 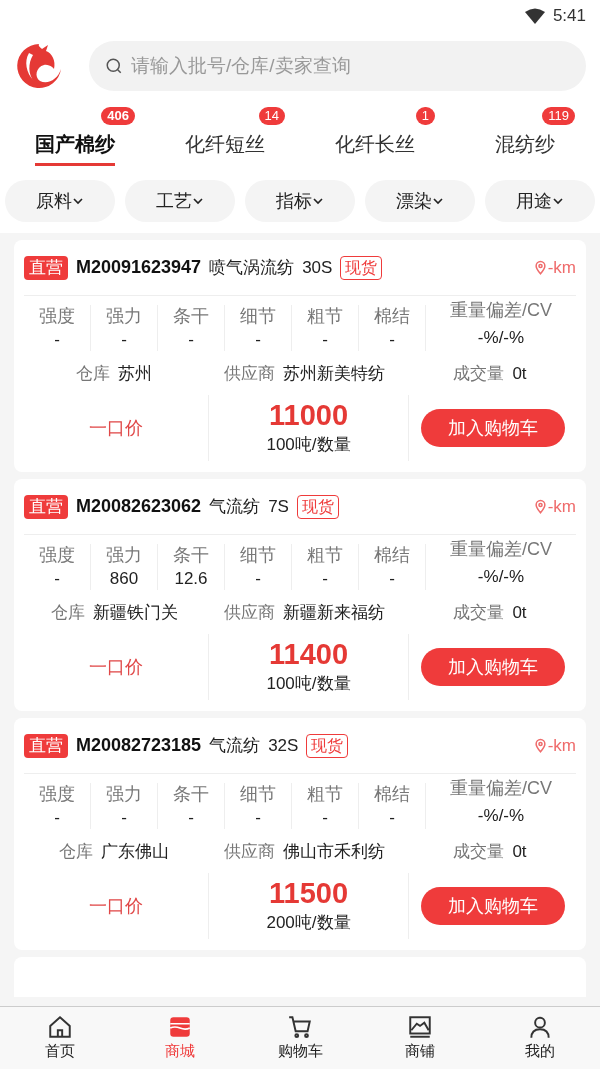 What do you see at coordinates (300, 201) in the screenshot?
I see `filter-dropdown: 指标` at bounding box center [300, 201].